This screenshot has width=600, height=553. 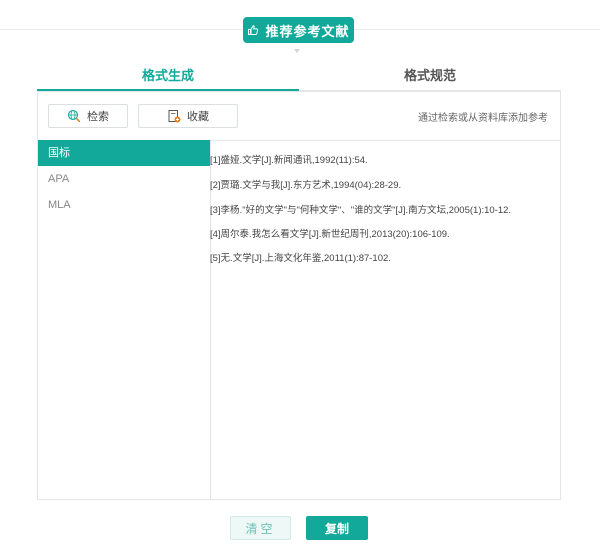 I want to click on sidebar-item-apa: APA, so click(x=124, y=179).